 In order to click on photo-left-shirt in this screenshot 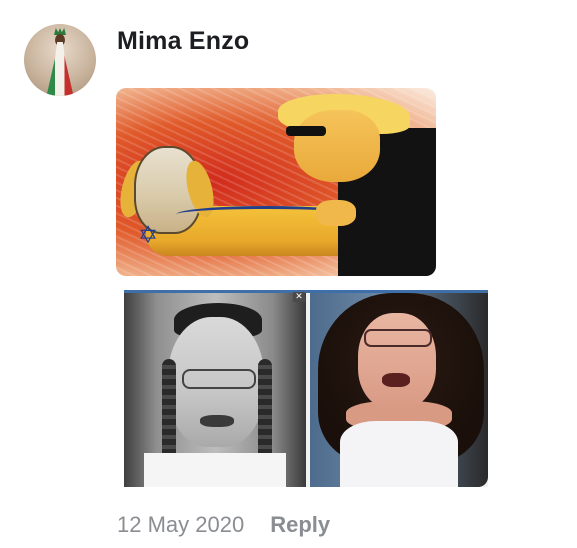, I will do `click(215, 470)`.